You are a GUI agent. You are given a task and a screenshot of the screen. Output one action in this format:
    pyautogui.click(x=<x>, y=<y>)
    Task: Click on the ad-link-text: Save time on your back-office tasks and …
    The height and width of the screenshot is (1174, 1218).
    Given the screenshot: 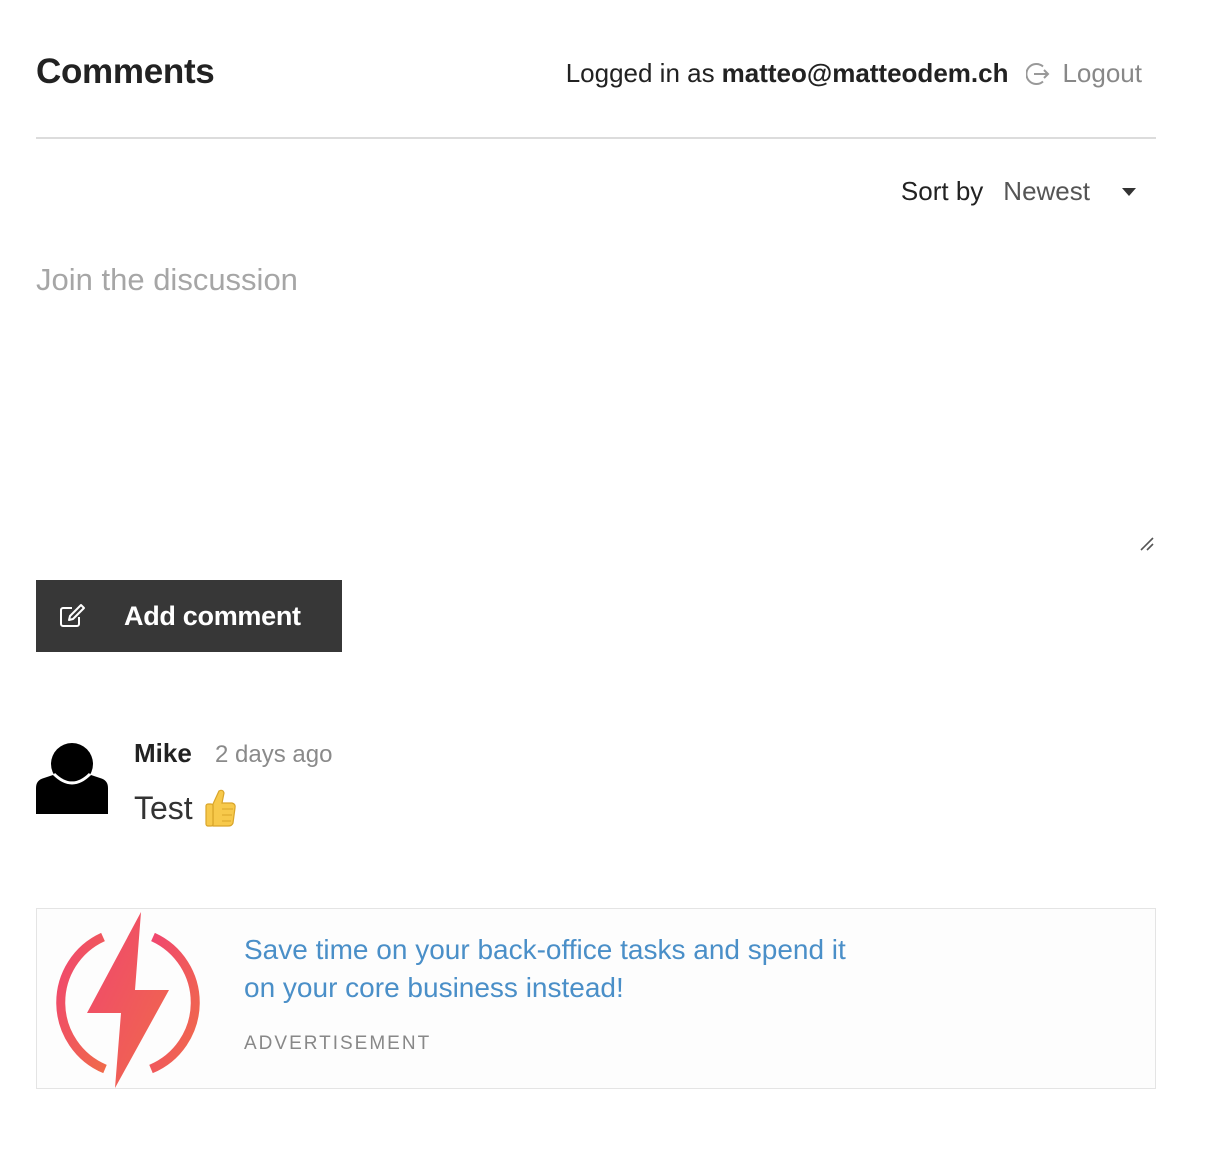 What is the action you would take?
    pyautogui.click(x=554, y=969)
    